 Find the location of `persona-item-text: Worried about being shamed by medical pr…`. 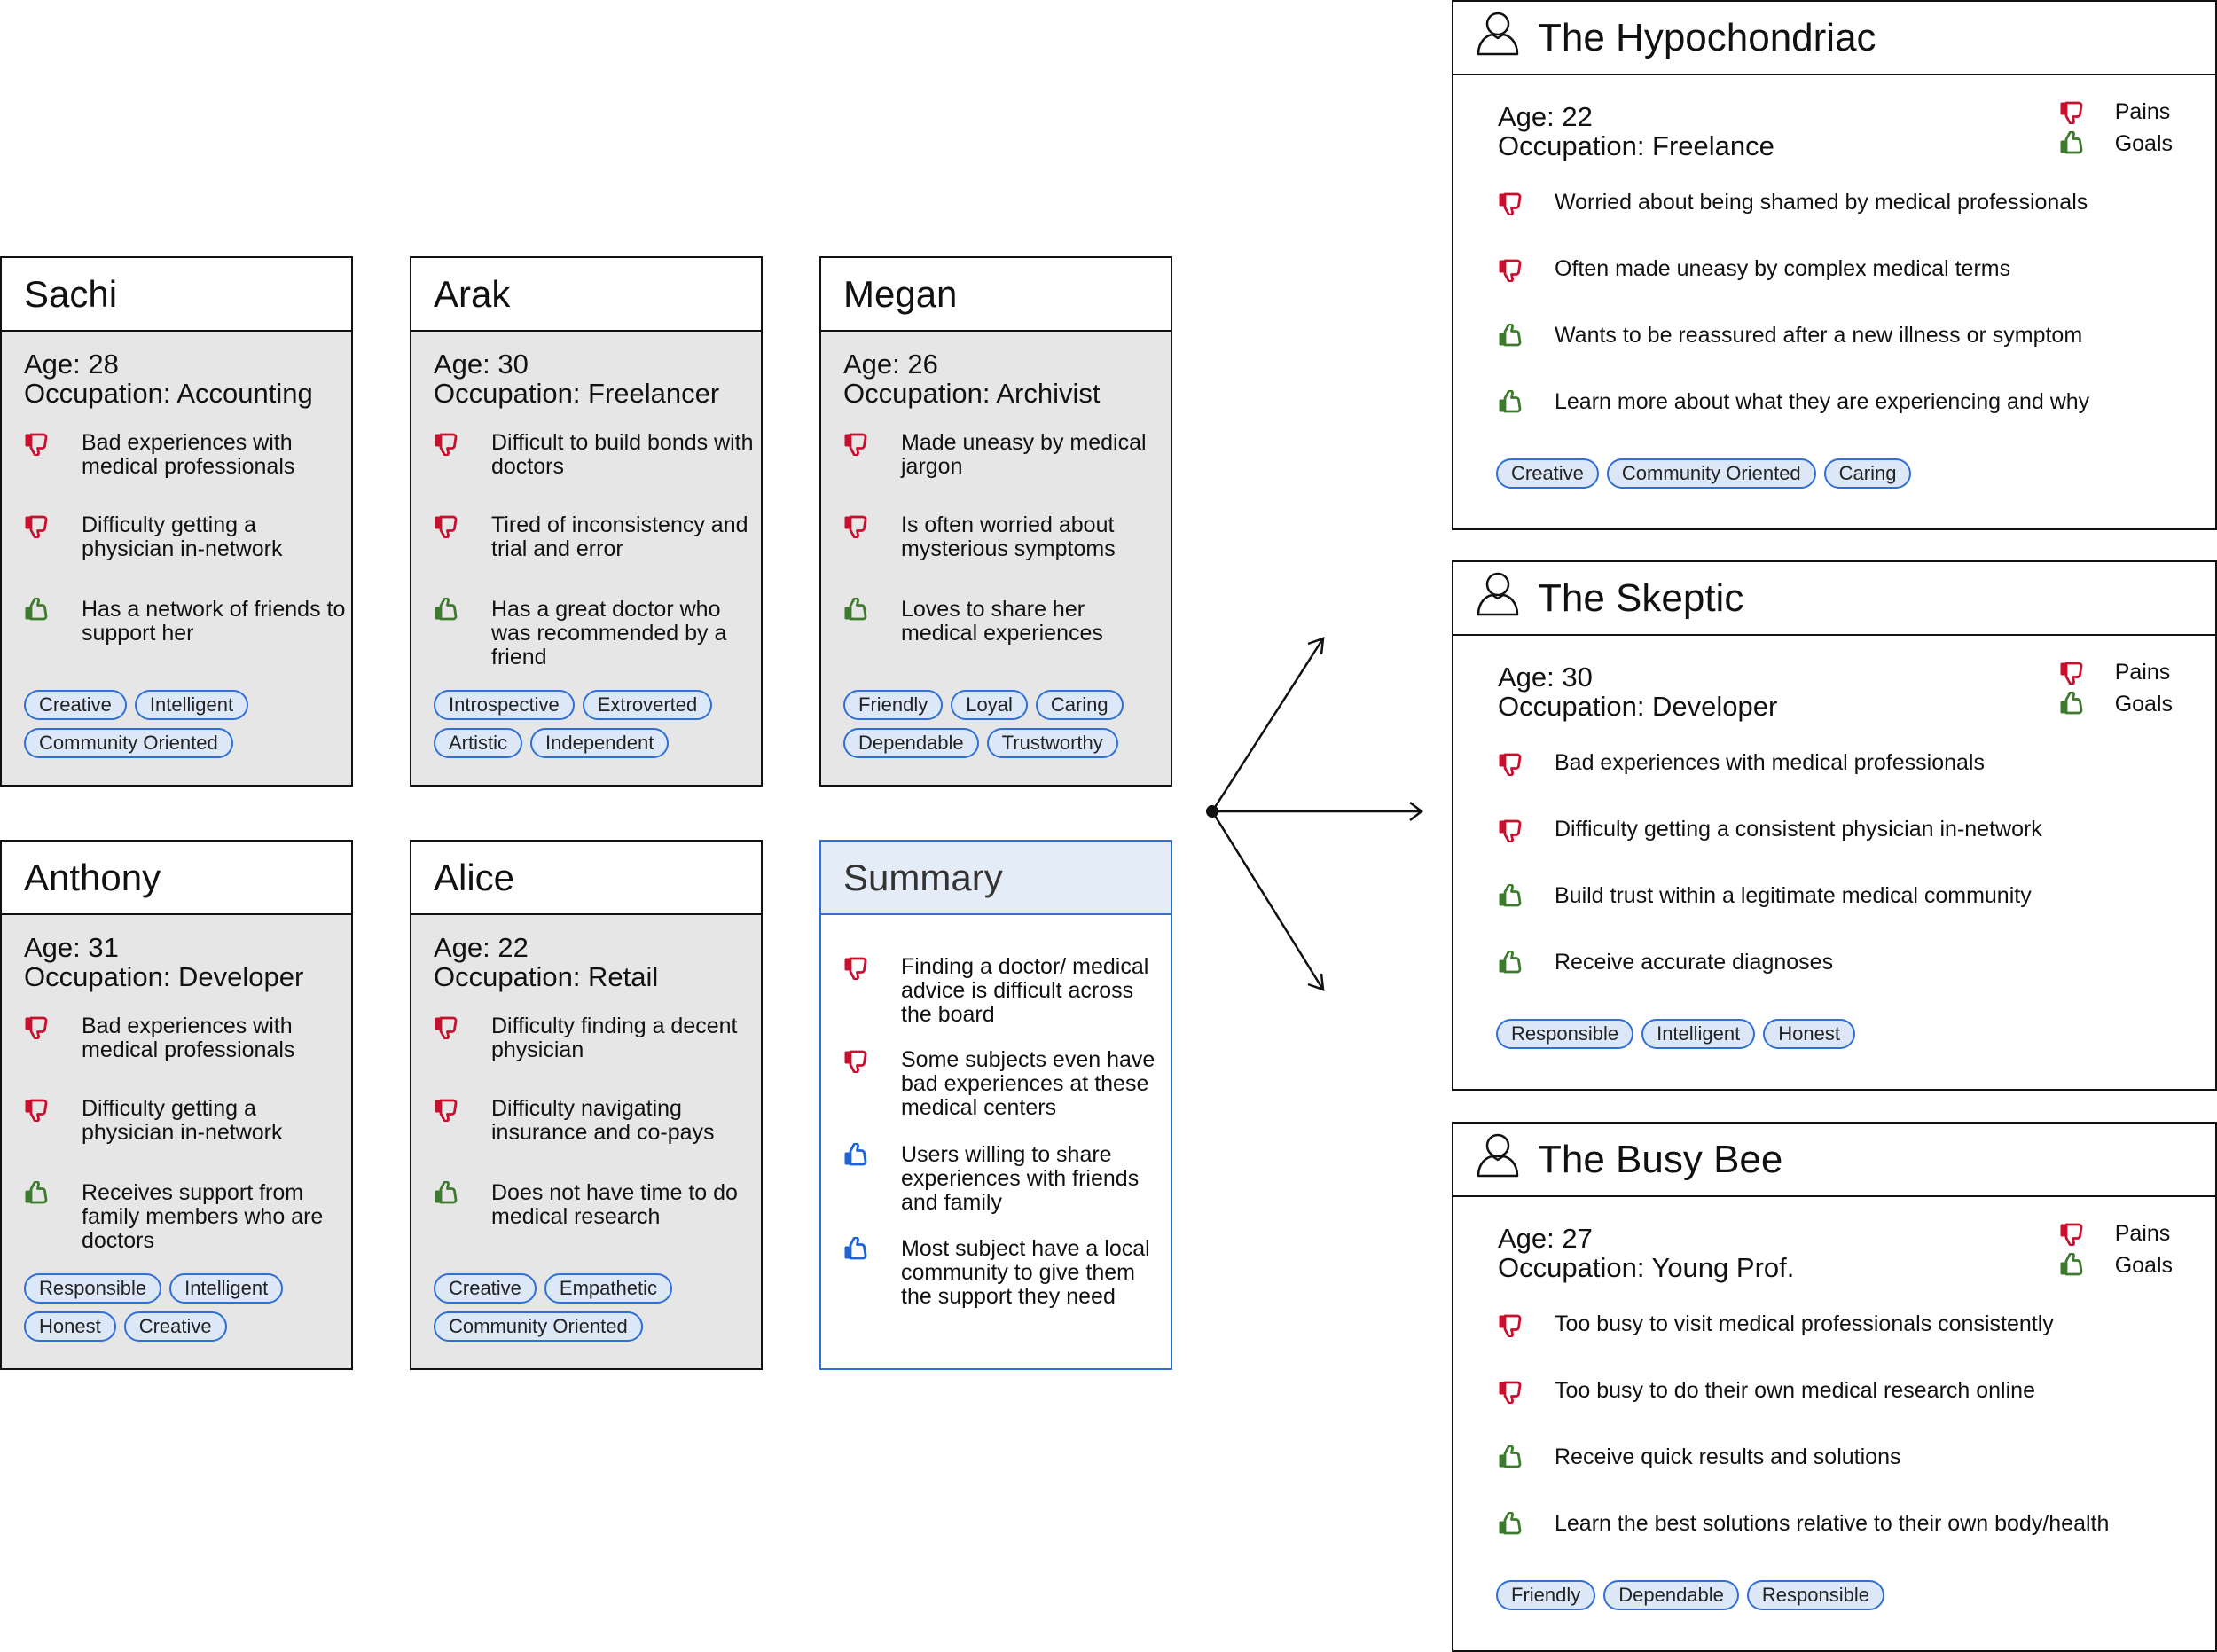

persona-item-text: Worried about being shamed by medical pr… is located at coordinates (1821, 202).